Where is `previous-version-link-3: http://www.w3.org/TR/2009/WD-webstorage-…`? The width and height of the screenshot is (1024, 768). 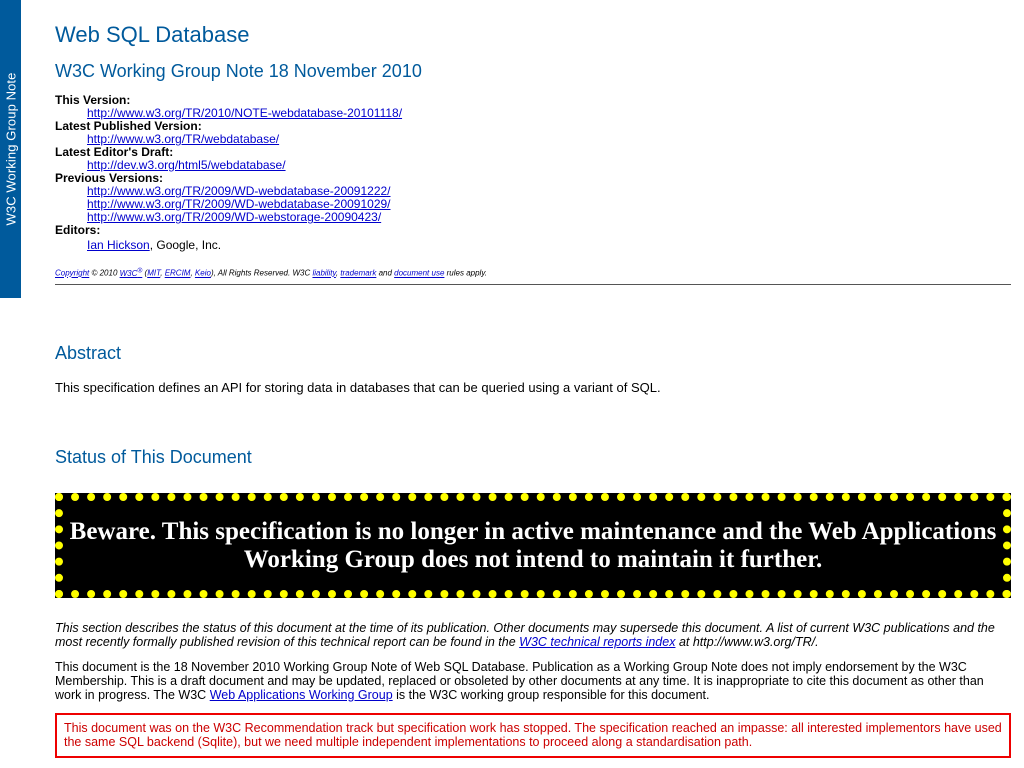
previous-version-link-3: http://www.w3.org/TR/2009/WD-webstorage-… is located at coordinates (234, 217).